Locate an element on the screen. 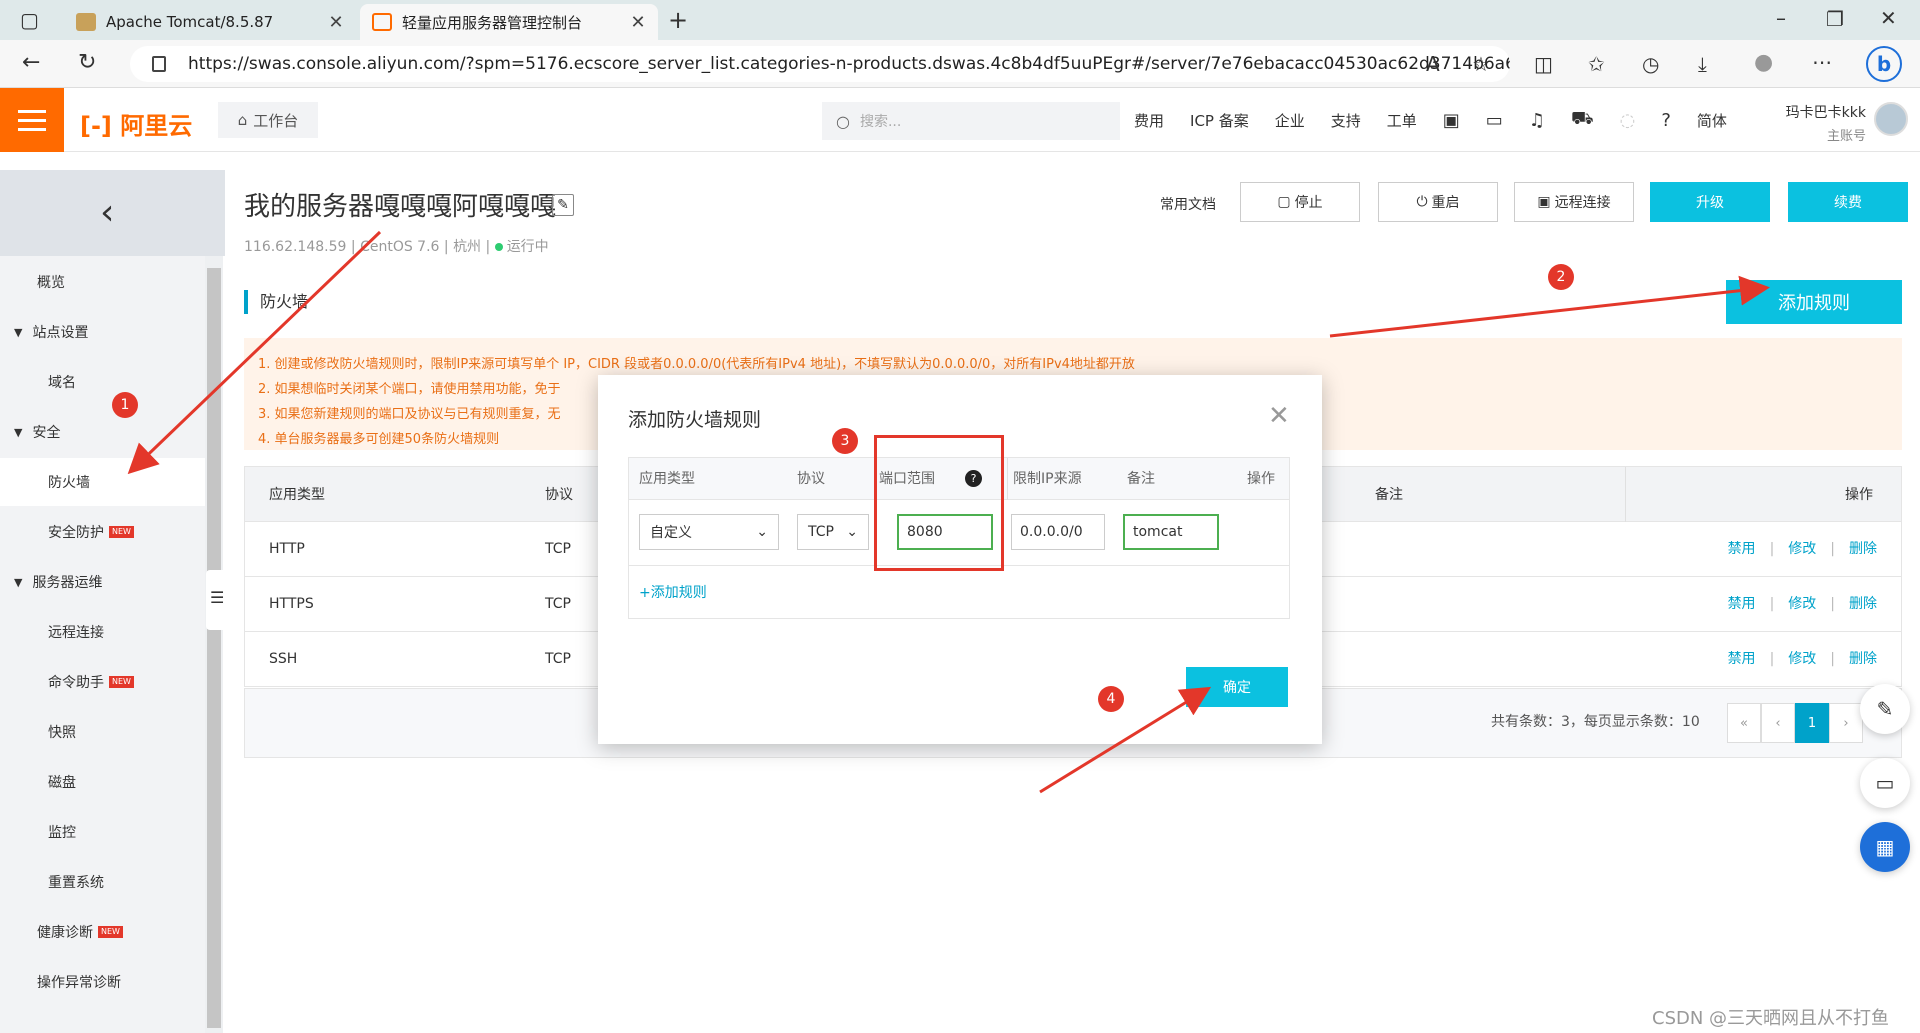  sidebar-item-health: 健康诊断 NEW is located at coordinates (102, 932).